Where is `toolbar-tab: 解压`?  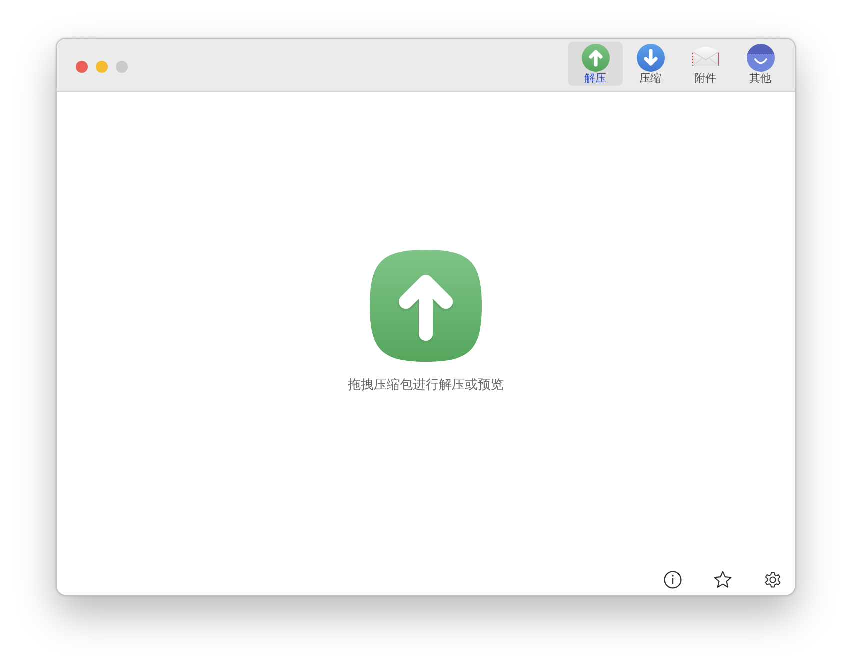 toolbar-tab: 解压 is located at coordinates (595, 64).